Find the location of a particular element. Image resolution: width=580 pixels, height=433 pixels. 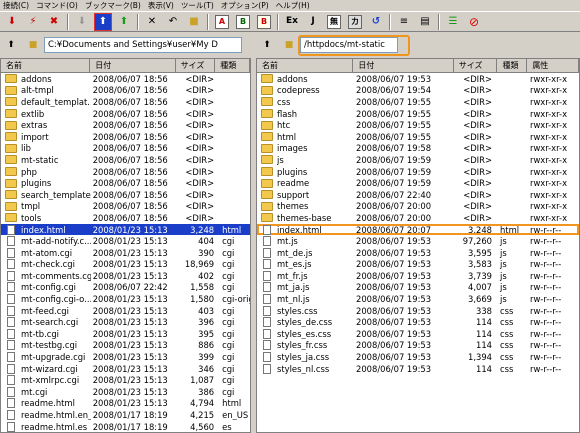

file-row: mt-testbg.cgi 2008/01/23 15:13 886 cgi is located at coordinates (125, 346).